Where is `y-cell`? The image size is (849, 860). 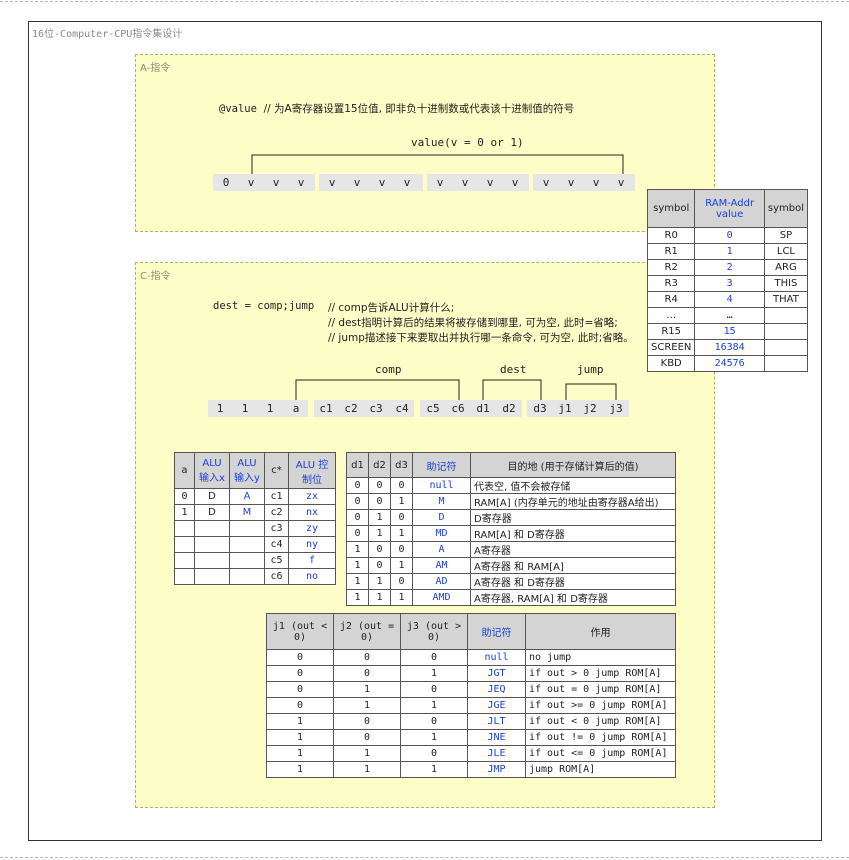 y-cell is located at coordinates (247, 544).